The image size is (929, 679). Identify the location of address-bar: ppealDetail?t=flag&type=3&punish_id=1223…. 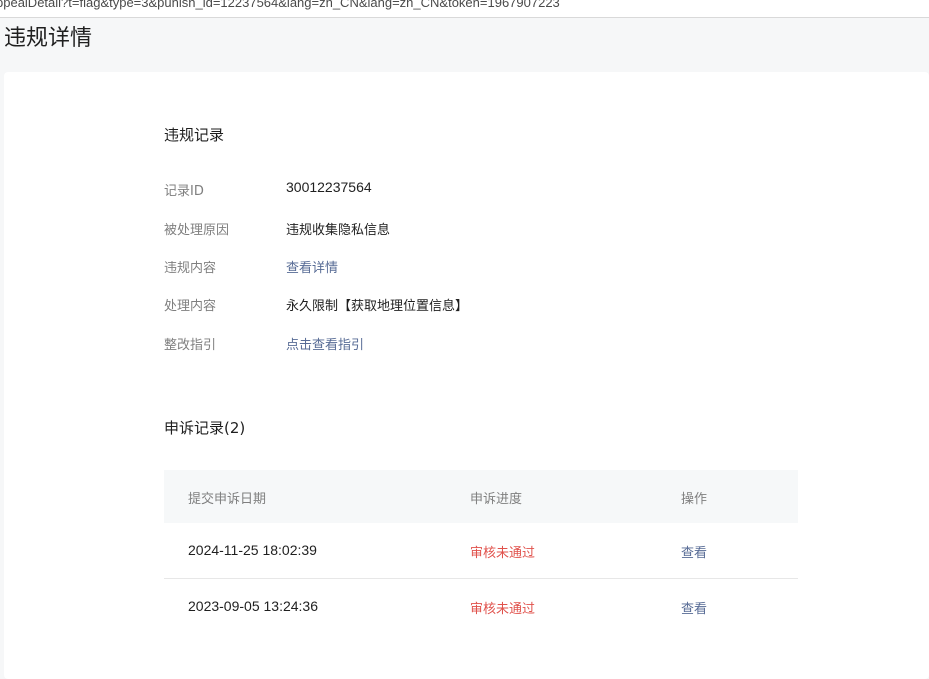
(464, 9).